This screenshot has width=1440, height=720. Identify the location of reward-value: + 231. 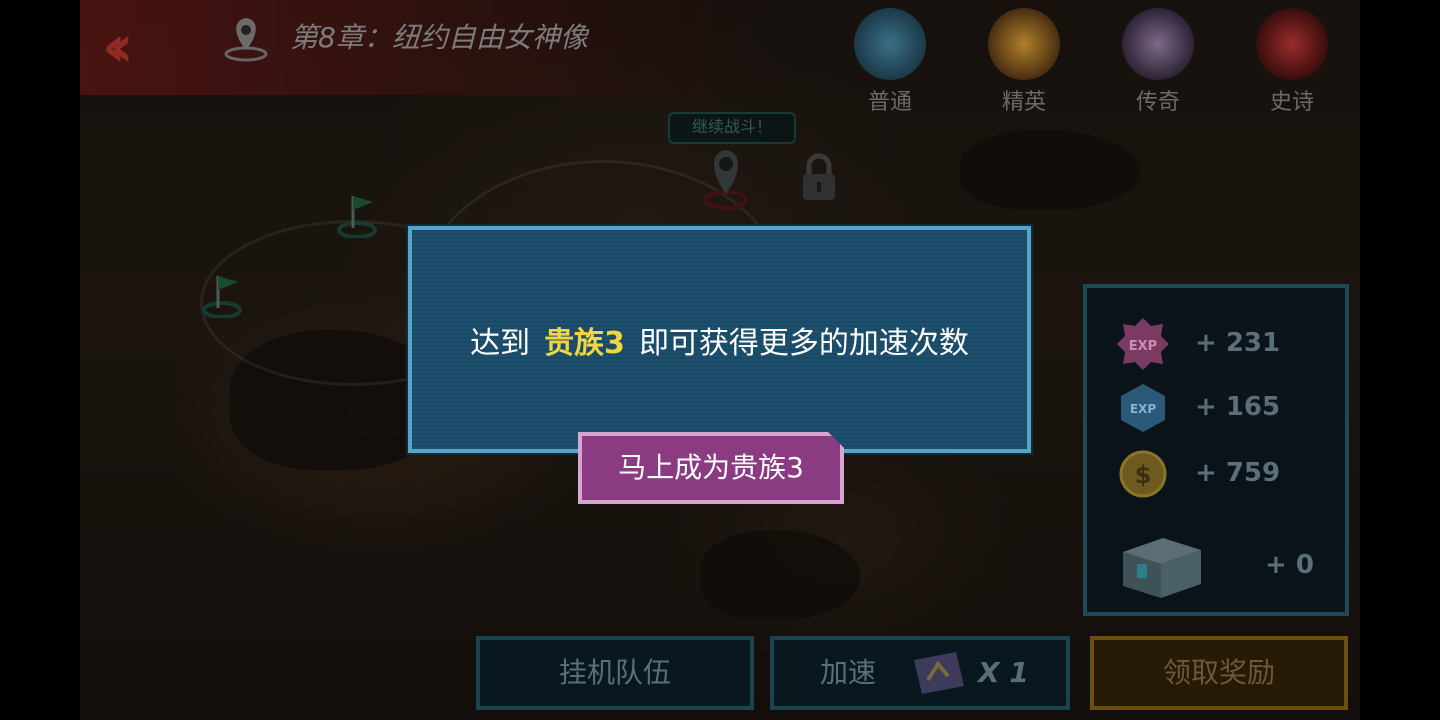
(1238, 343).